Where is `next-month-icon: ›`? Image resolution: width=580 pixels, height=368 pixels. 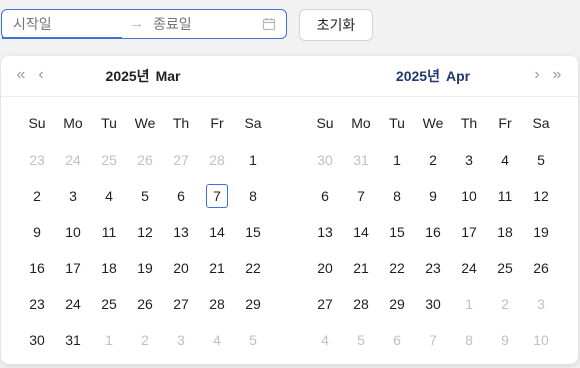
next-month-icon: › is located at coordinates (537, 76).